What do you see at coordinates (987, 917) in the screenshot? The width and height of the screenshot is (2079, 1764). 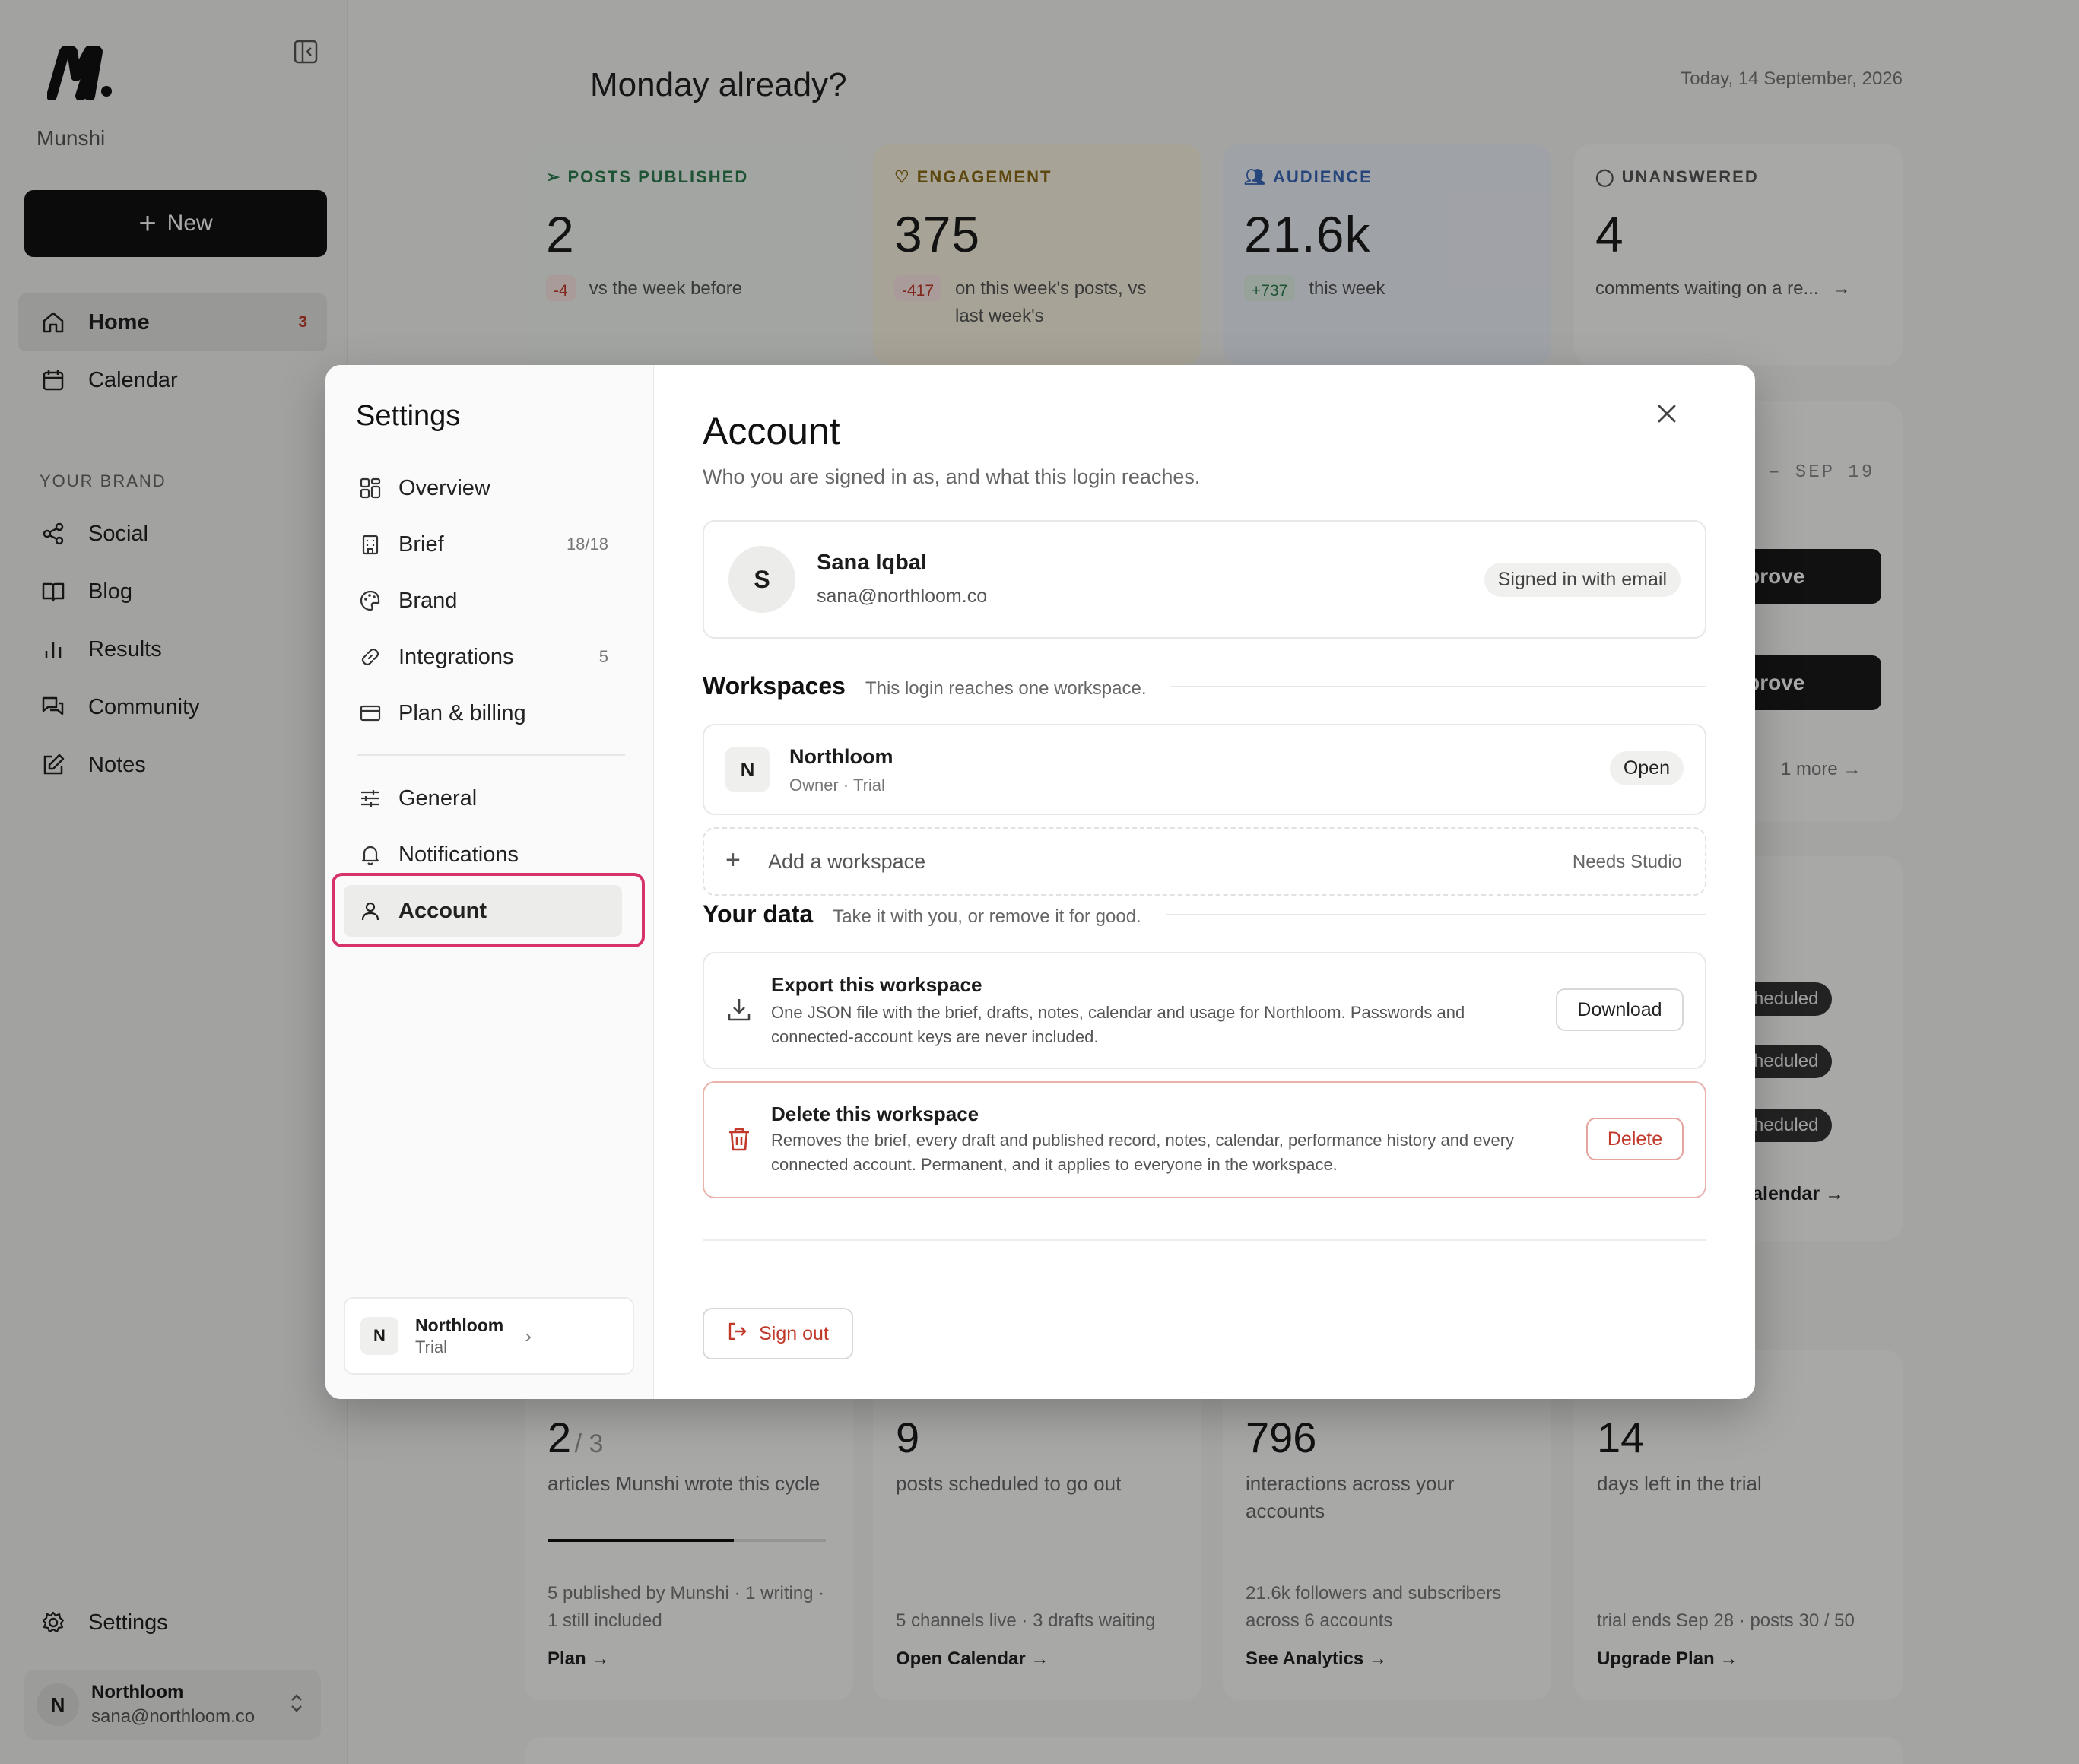 I see `section-subtitle: Take it with you, or remove it for good.` at bounding box center [987, 917].